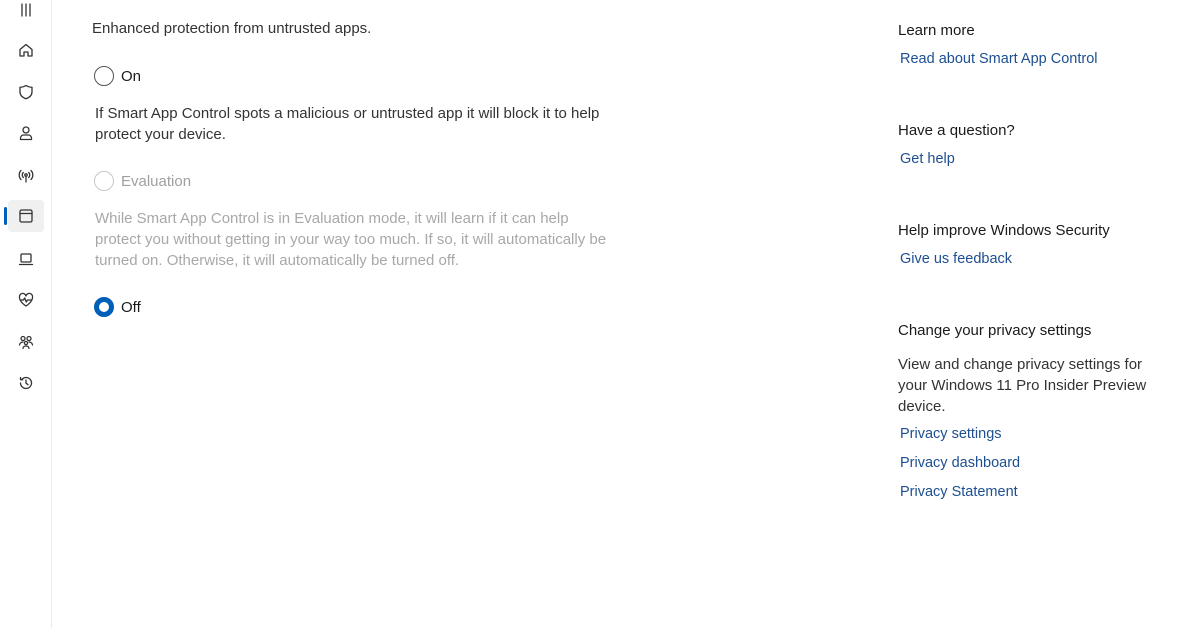 Image resolution: width=1200 pixels, height=628 pixels. Describe the element at coordinates (956, 130) in the screenshot. I see `question-heading: Have a question?` at that location.